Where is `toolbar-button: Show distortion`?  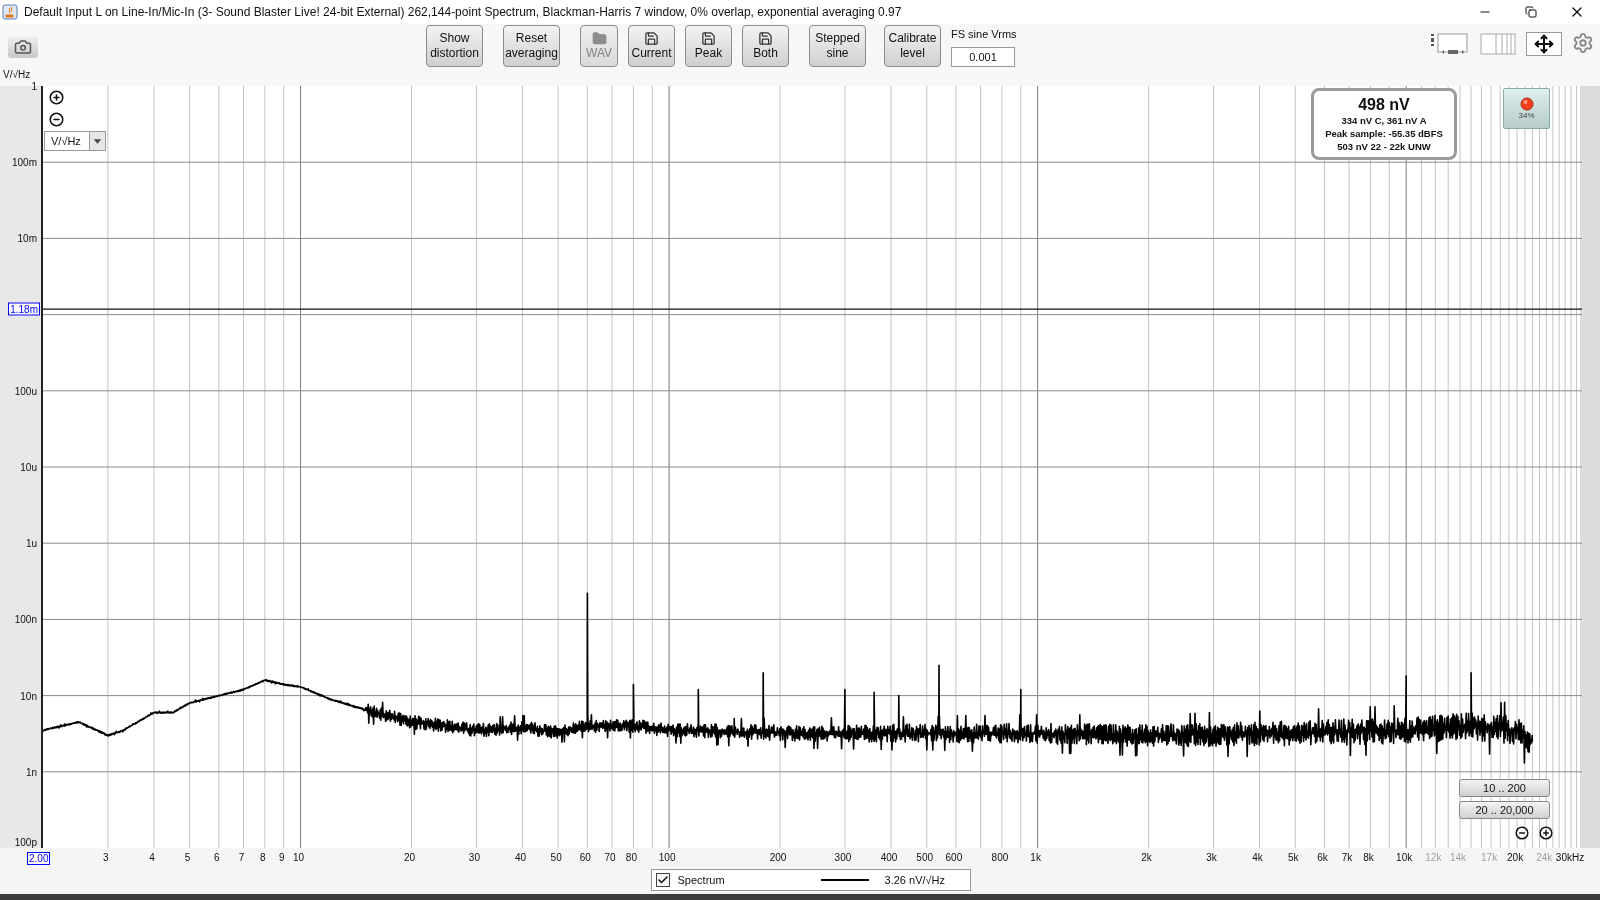 toolbar-button: Show distortion is located at coordinates (454, 46).